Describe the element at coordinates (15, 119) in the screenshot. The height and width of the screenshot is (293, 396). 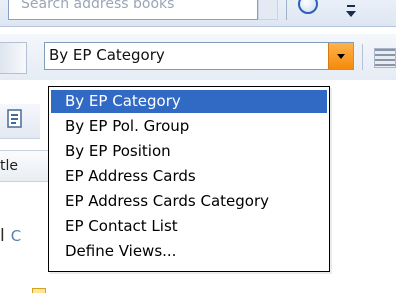
I see `document-icon` at that location.